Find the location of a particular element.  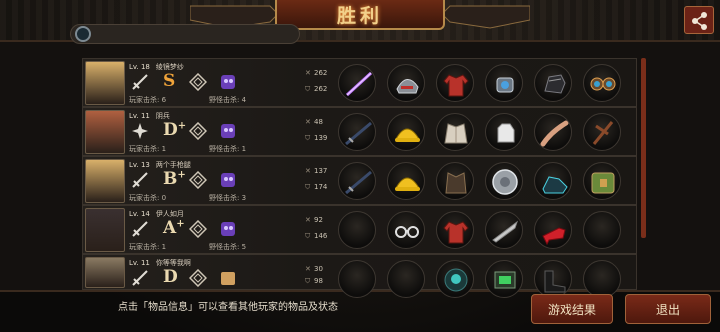

level-text: Lv. 13 is located at coordinates (139, 165).